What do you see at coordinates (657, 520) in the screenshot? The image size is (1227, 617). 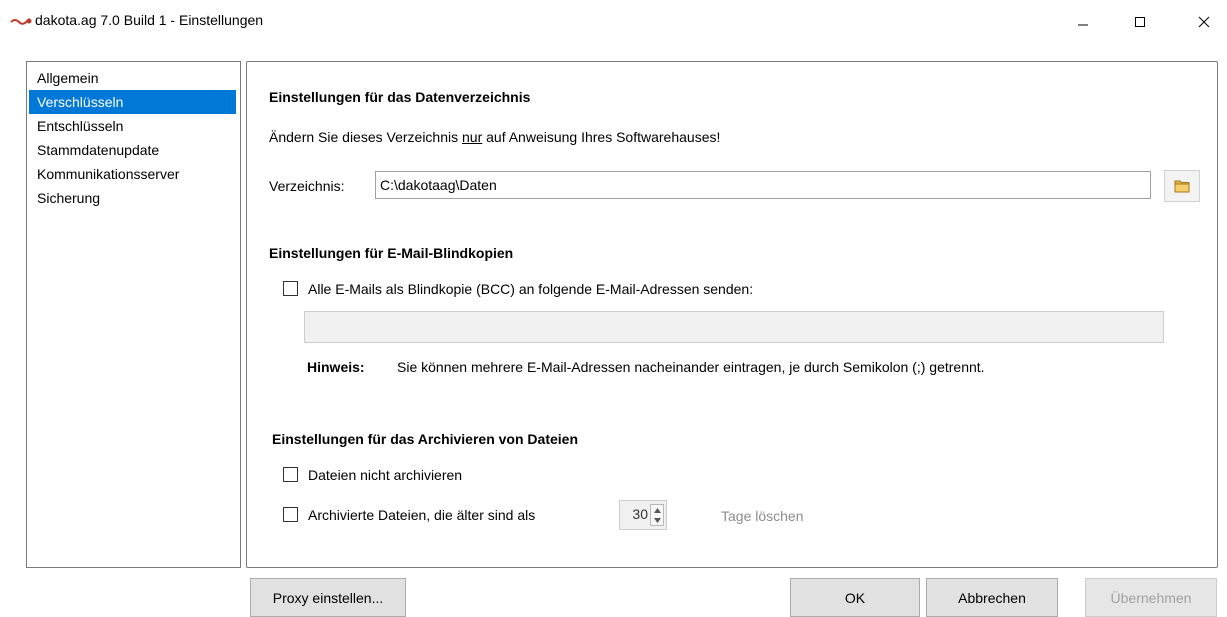 I see `arrow-down-icon` at bounding box center [657, 520].